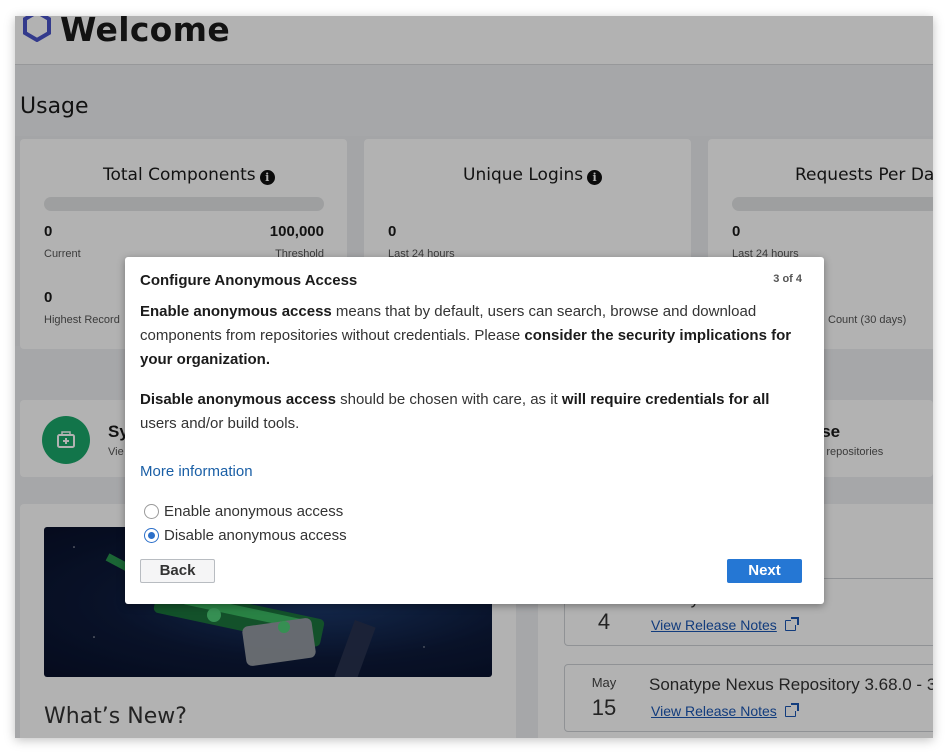 The image size is (948, 753). I want to click on radio-label: Enable anonymous access, so click(254, 511).